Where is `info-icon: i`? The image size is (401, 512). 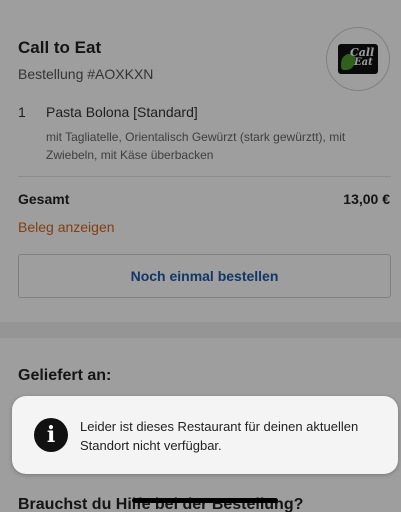 info-icon: i is located at coordinates (51, 435).